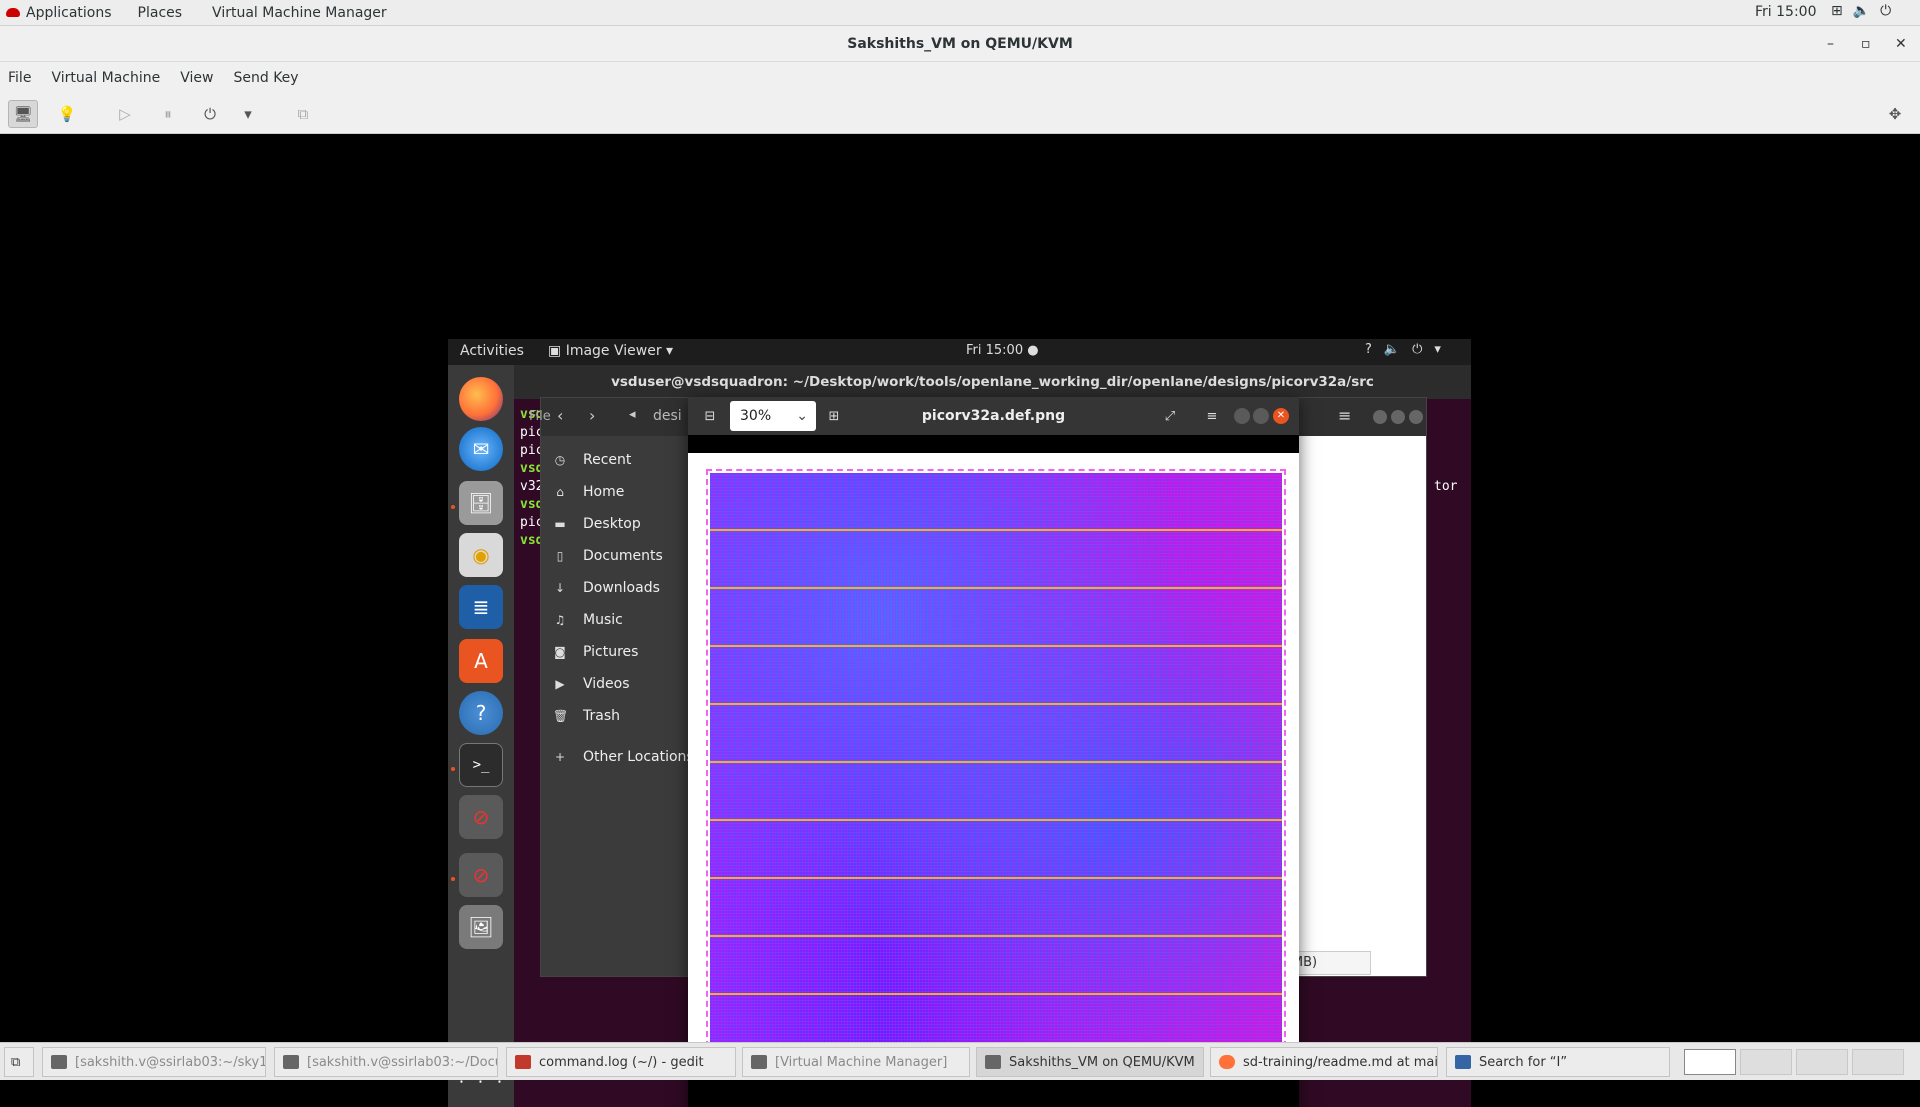  Describe the element at coordinates (1416, 417) in the screenshot. I see `close-icon` at that location.